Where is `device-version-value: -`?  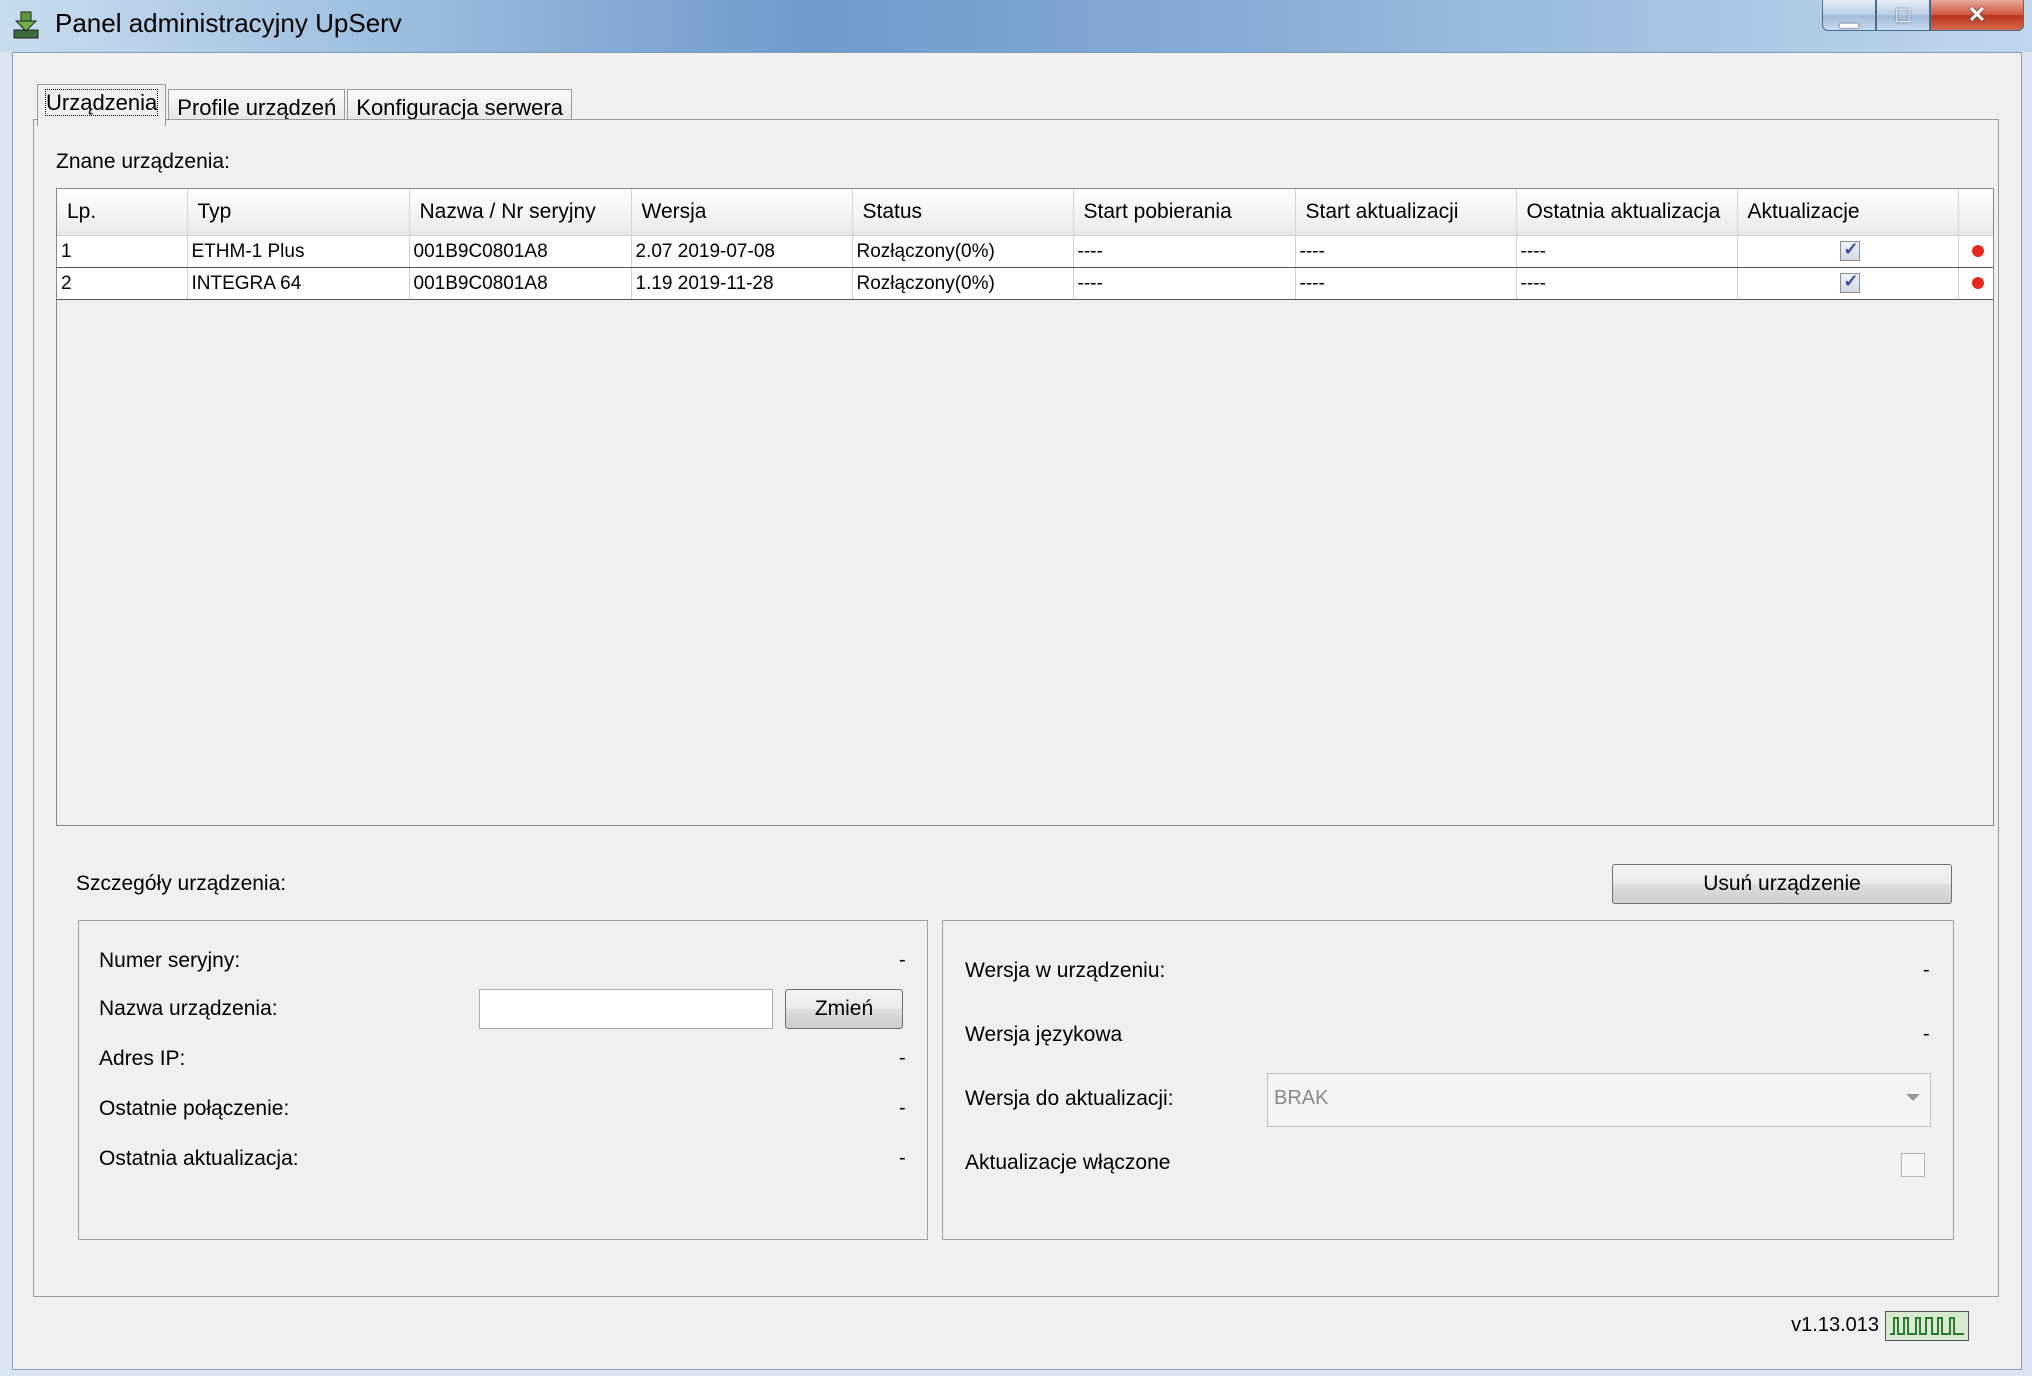 device-version-value: - is located at coordinates (1926, 970).